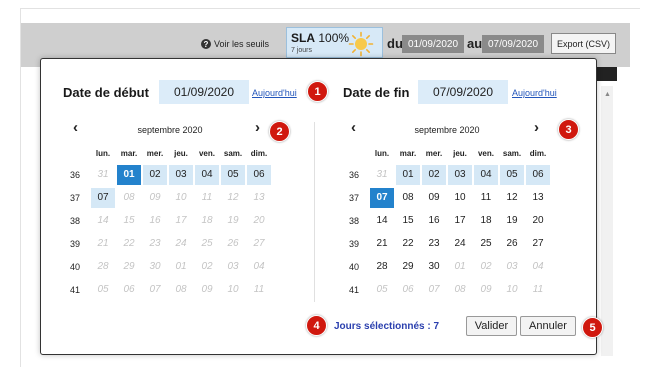 Image resolution: width=650 pixels, height=367 pixels. What do you see at coordinates (334, 42) in the screenshot?
I see `sla-indicator: SLA 100% 7 jours` at bounding box center [334, 42].